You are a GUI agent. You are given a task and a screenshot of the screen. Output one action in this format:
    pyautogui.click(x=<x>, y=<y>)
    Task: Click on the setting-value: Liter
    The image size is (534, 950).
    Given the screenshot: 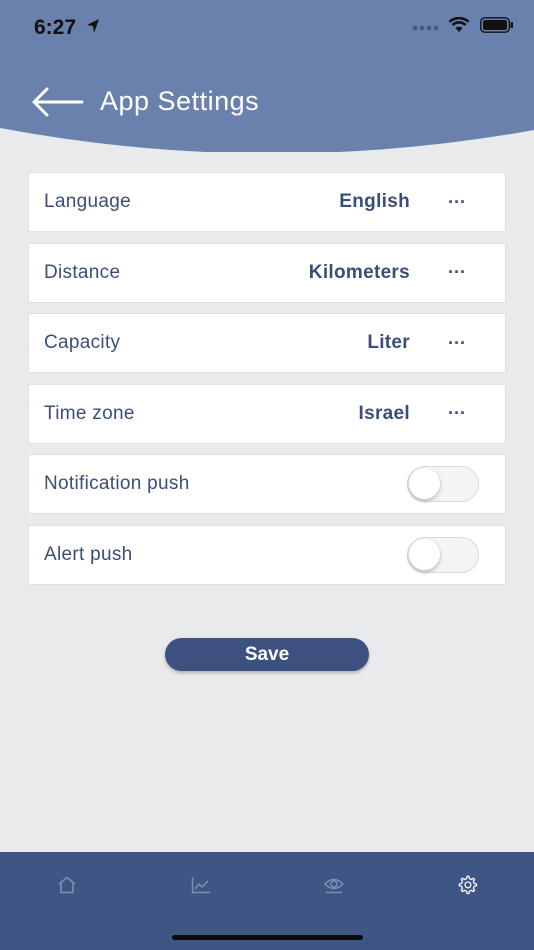 What is the action you would take?
    pyautogui.click(x=388, y=342)
    